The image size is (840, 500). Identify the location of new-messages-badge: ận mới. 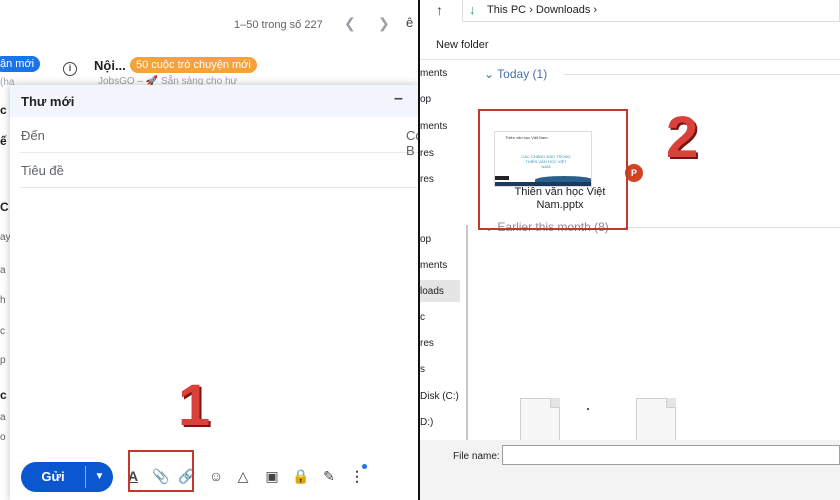
(20, 64).